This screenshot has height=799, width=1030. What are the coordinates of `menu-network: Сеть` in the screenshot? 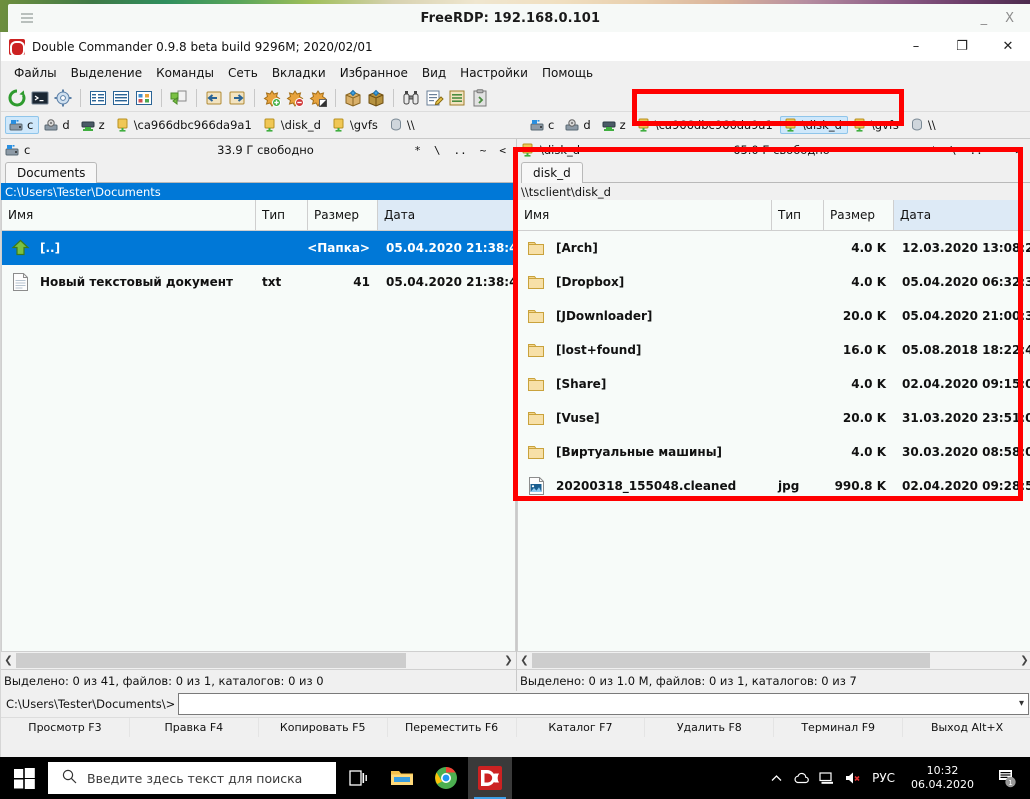 It's located at (243, 73).